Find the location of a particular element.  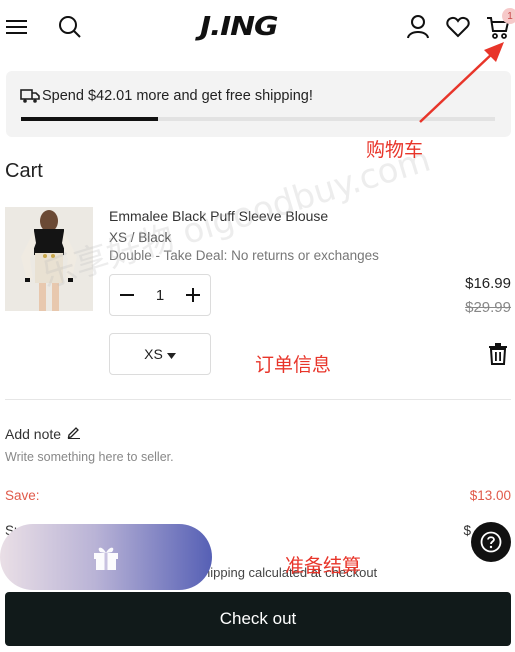

subtotal-value: $ is located at coordinates (467, 530).